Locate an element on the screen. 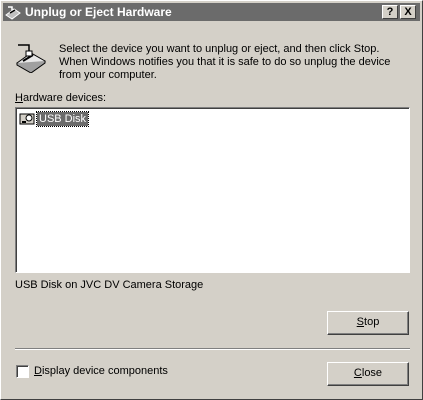 The height and width of the screenshot is (400, 423). separator is located at coordinates (212, 349).